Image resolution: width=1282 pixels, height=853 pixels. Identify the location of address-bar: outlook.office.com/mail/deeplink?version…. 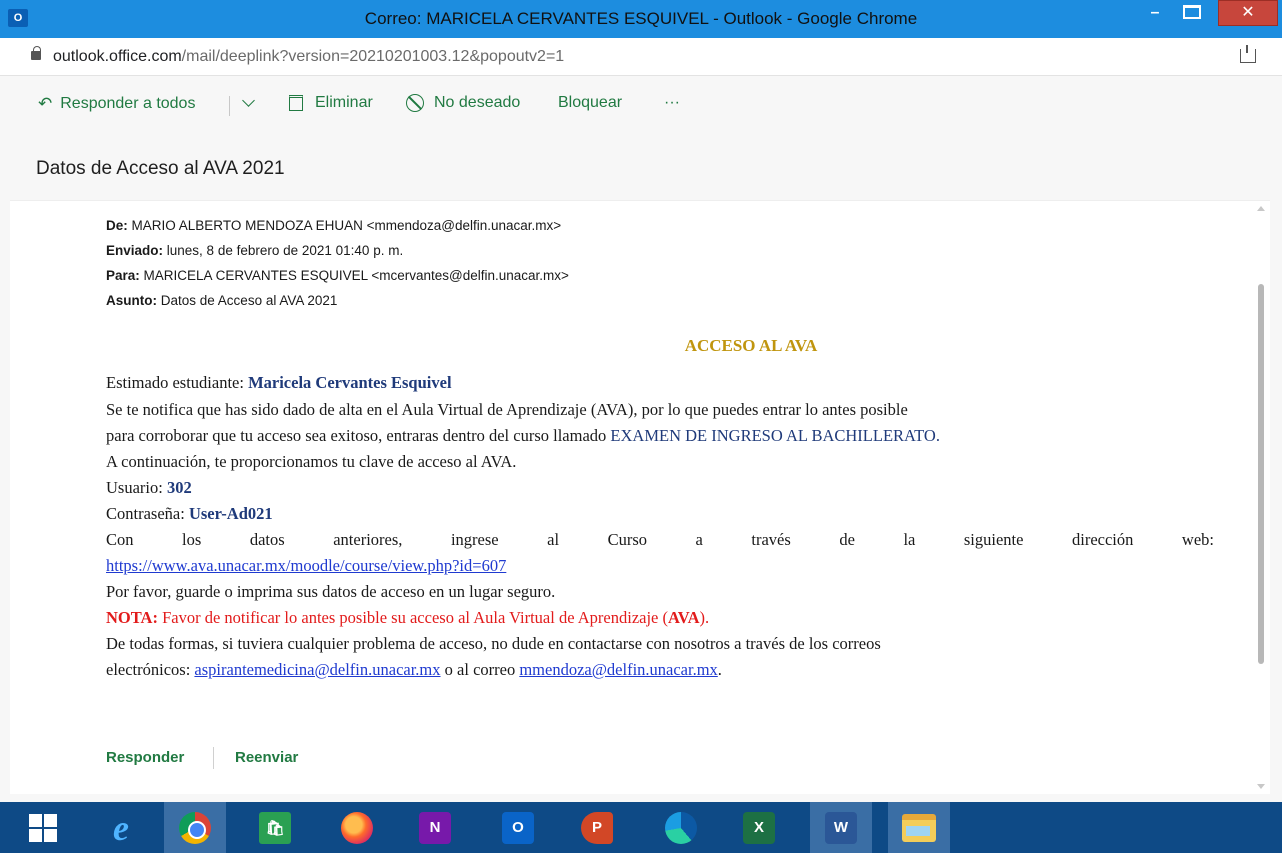
(641, 57).